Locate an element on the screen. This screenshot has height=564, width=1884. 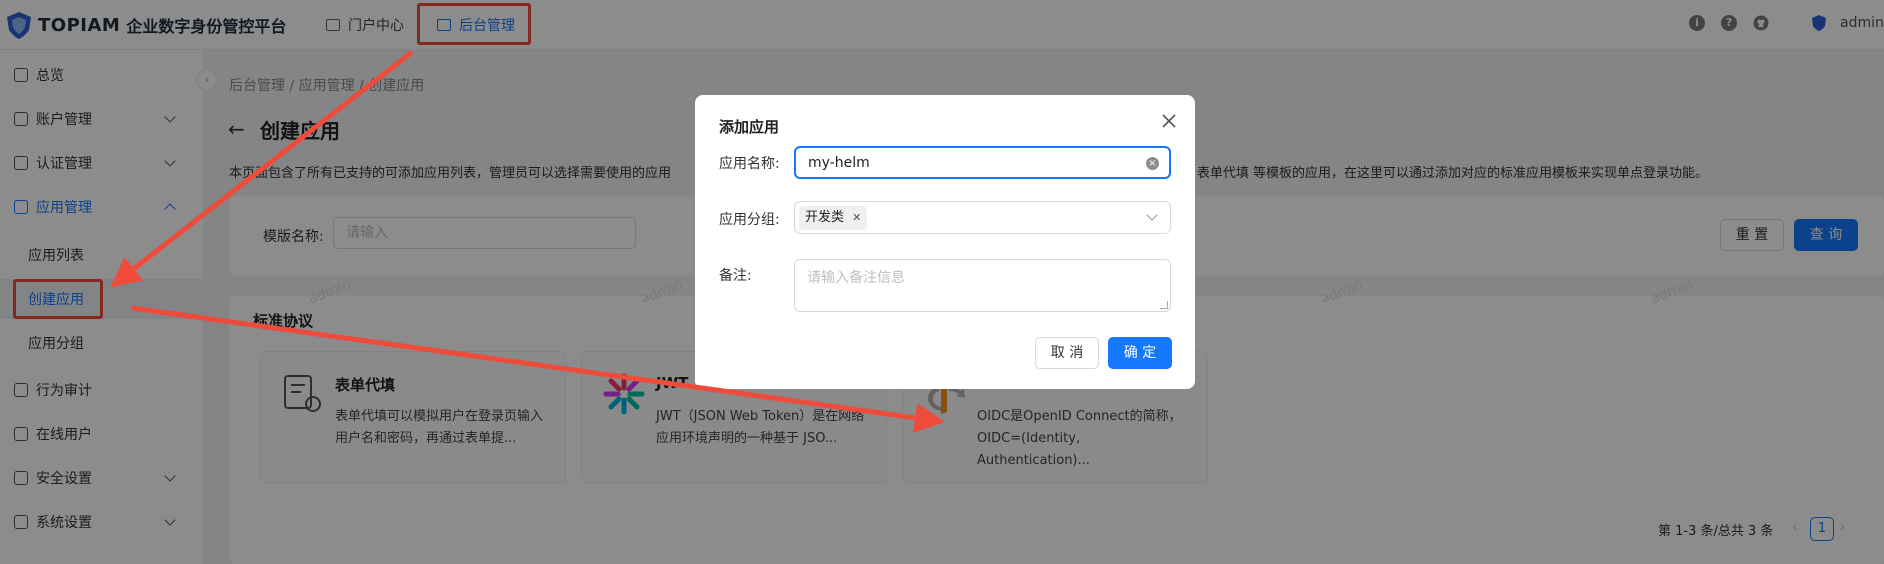
remark-textarea: 请输入备注信息 is located at coordinates (982, 285).